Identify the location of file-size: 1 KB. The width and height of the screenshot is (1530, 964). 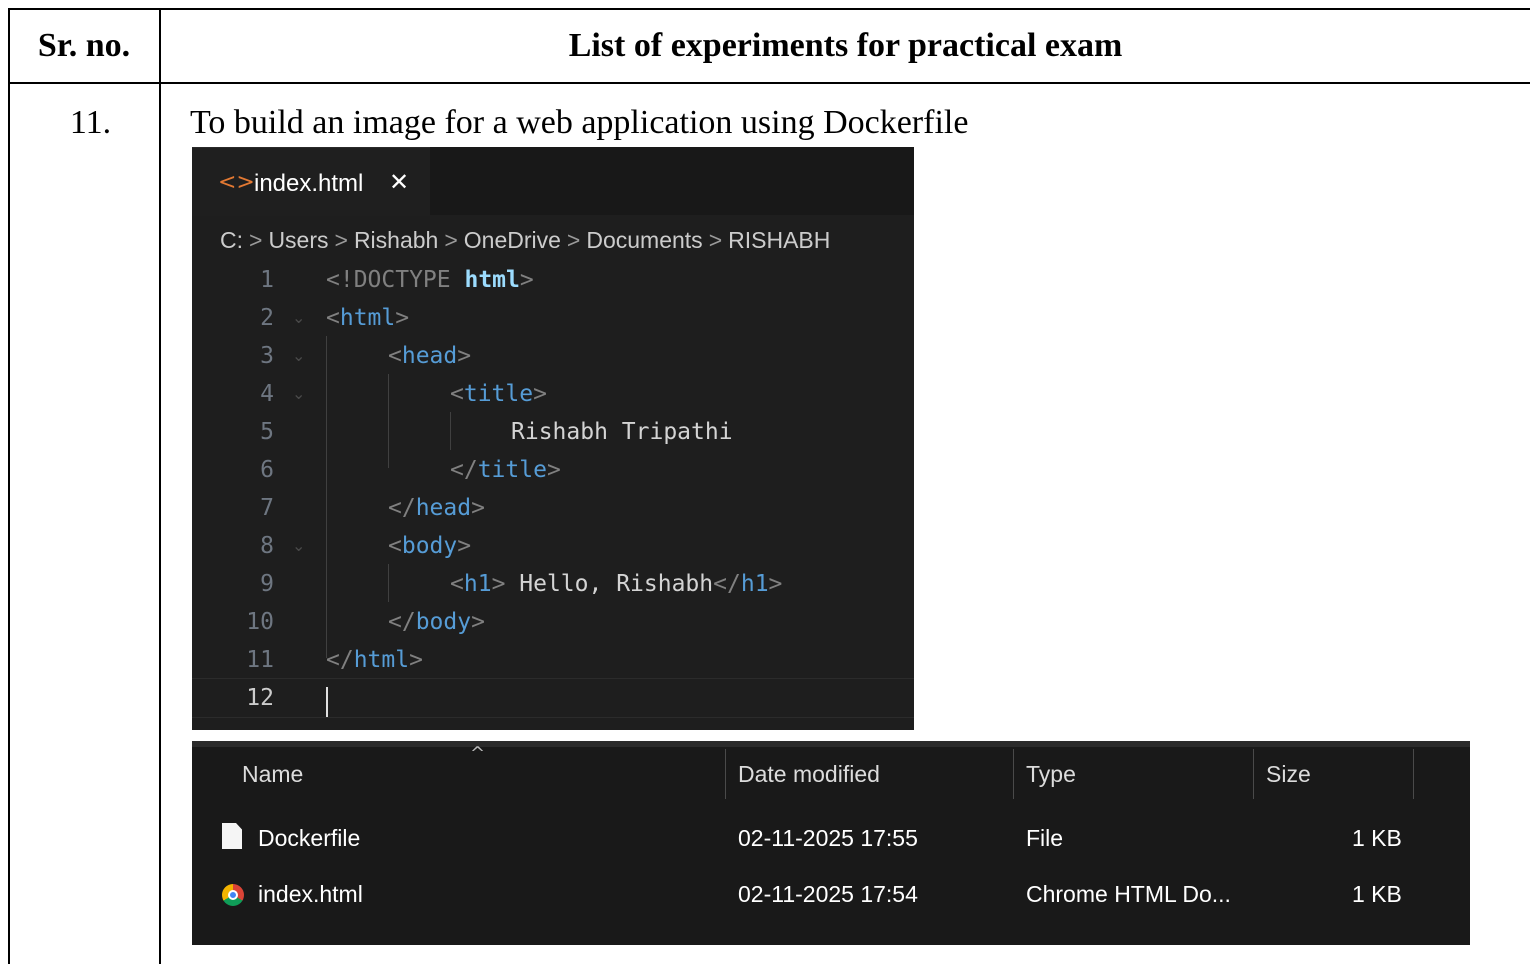
(1377, 838).